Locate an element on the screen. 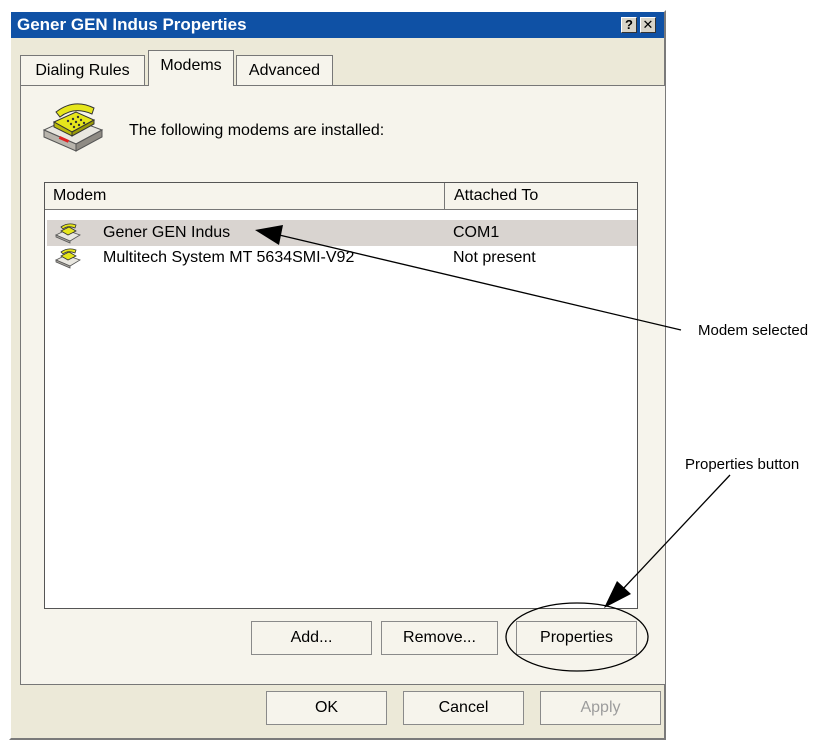 Image resolution: width=840 pixels, height=740 pixels. modem-name: Gener GEN Indus is located at coordinates (167, 232).